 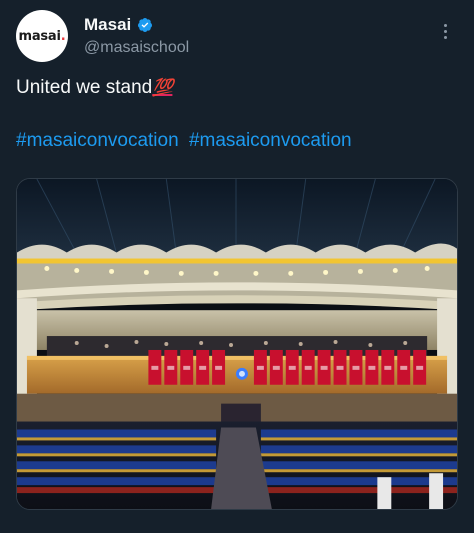 What do you see at coordinates (136, 48) in the screenshot?
I see `author-handle: @masaischool` at bounding box center [136, 48].